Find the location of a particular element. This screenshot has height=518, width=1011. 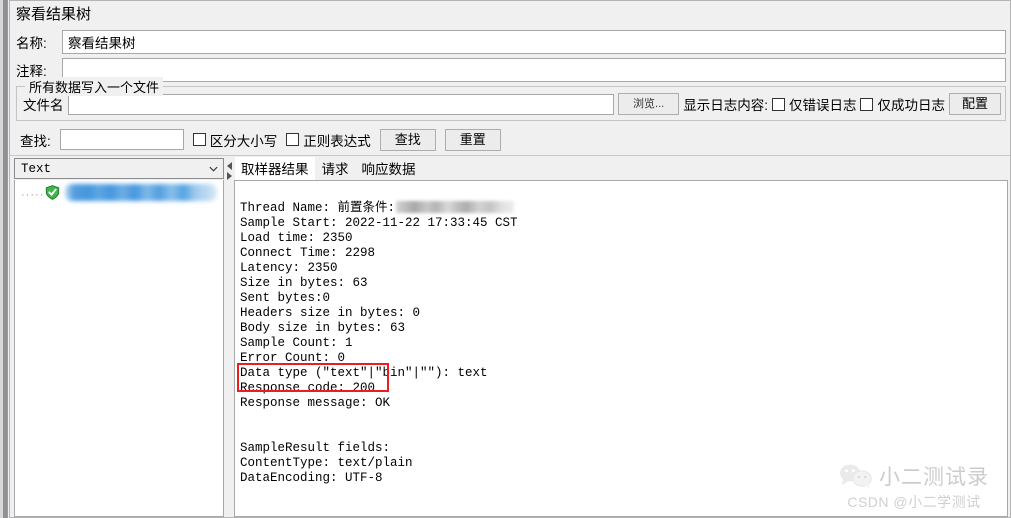

renderer-select: Text is located at coordinates (119, 168).